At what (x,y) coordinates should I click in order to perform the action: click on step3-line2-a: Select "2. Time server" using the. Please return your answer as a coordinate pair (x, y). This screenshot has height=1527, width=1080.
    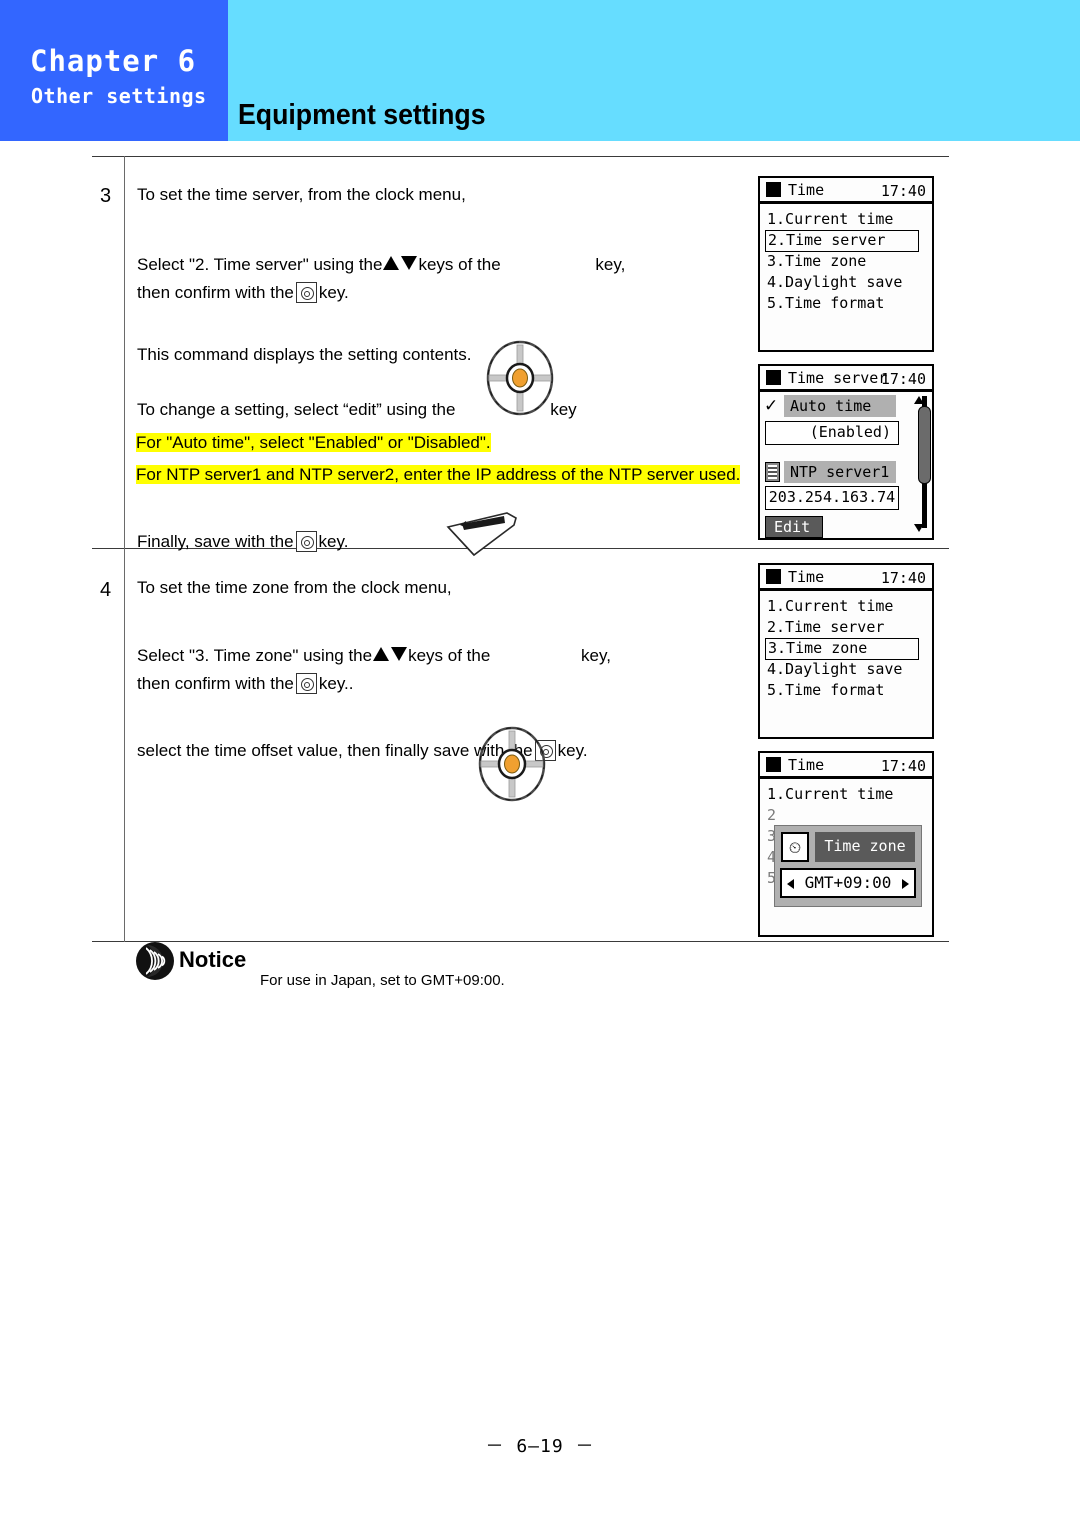
    Looking at the image, I should click on (260, 264).